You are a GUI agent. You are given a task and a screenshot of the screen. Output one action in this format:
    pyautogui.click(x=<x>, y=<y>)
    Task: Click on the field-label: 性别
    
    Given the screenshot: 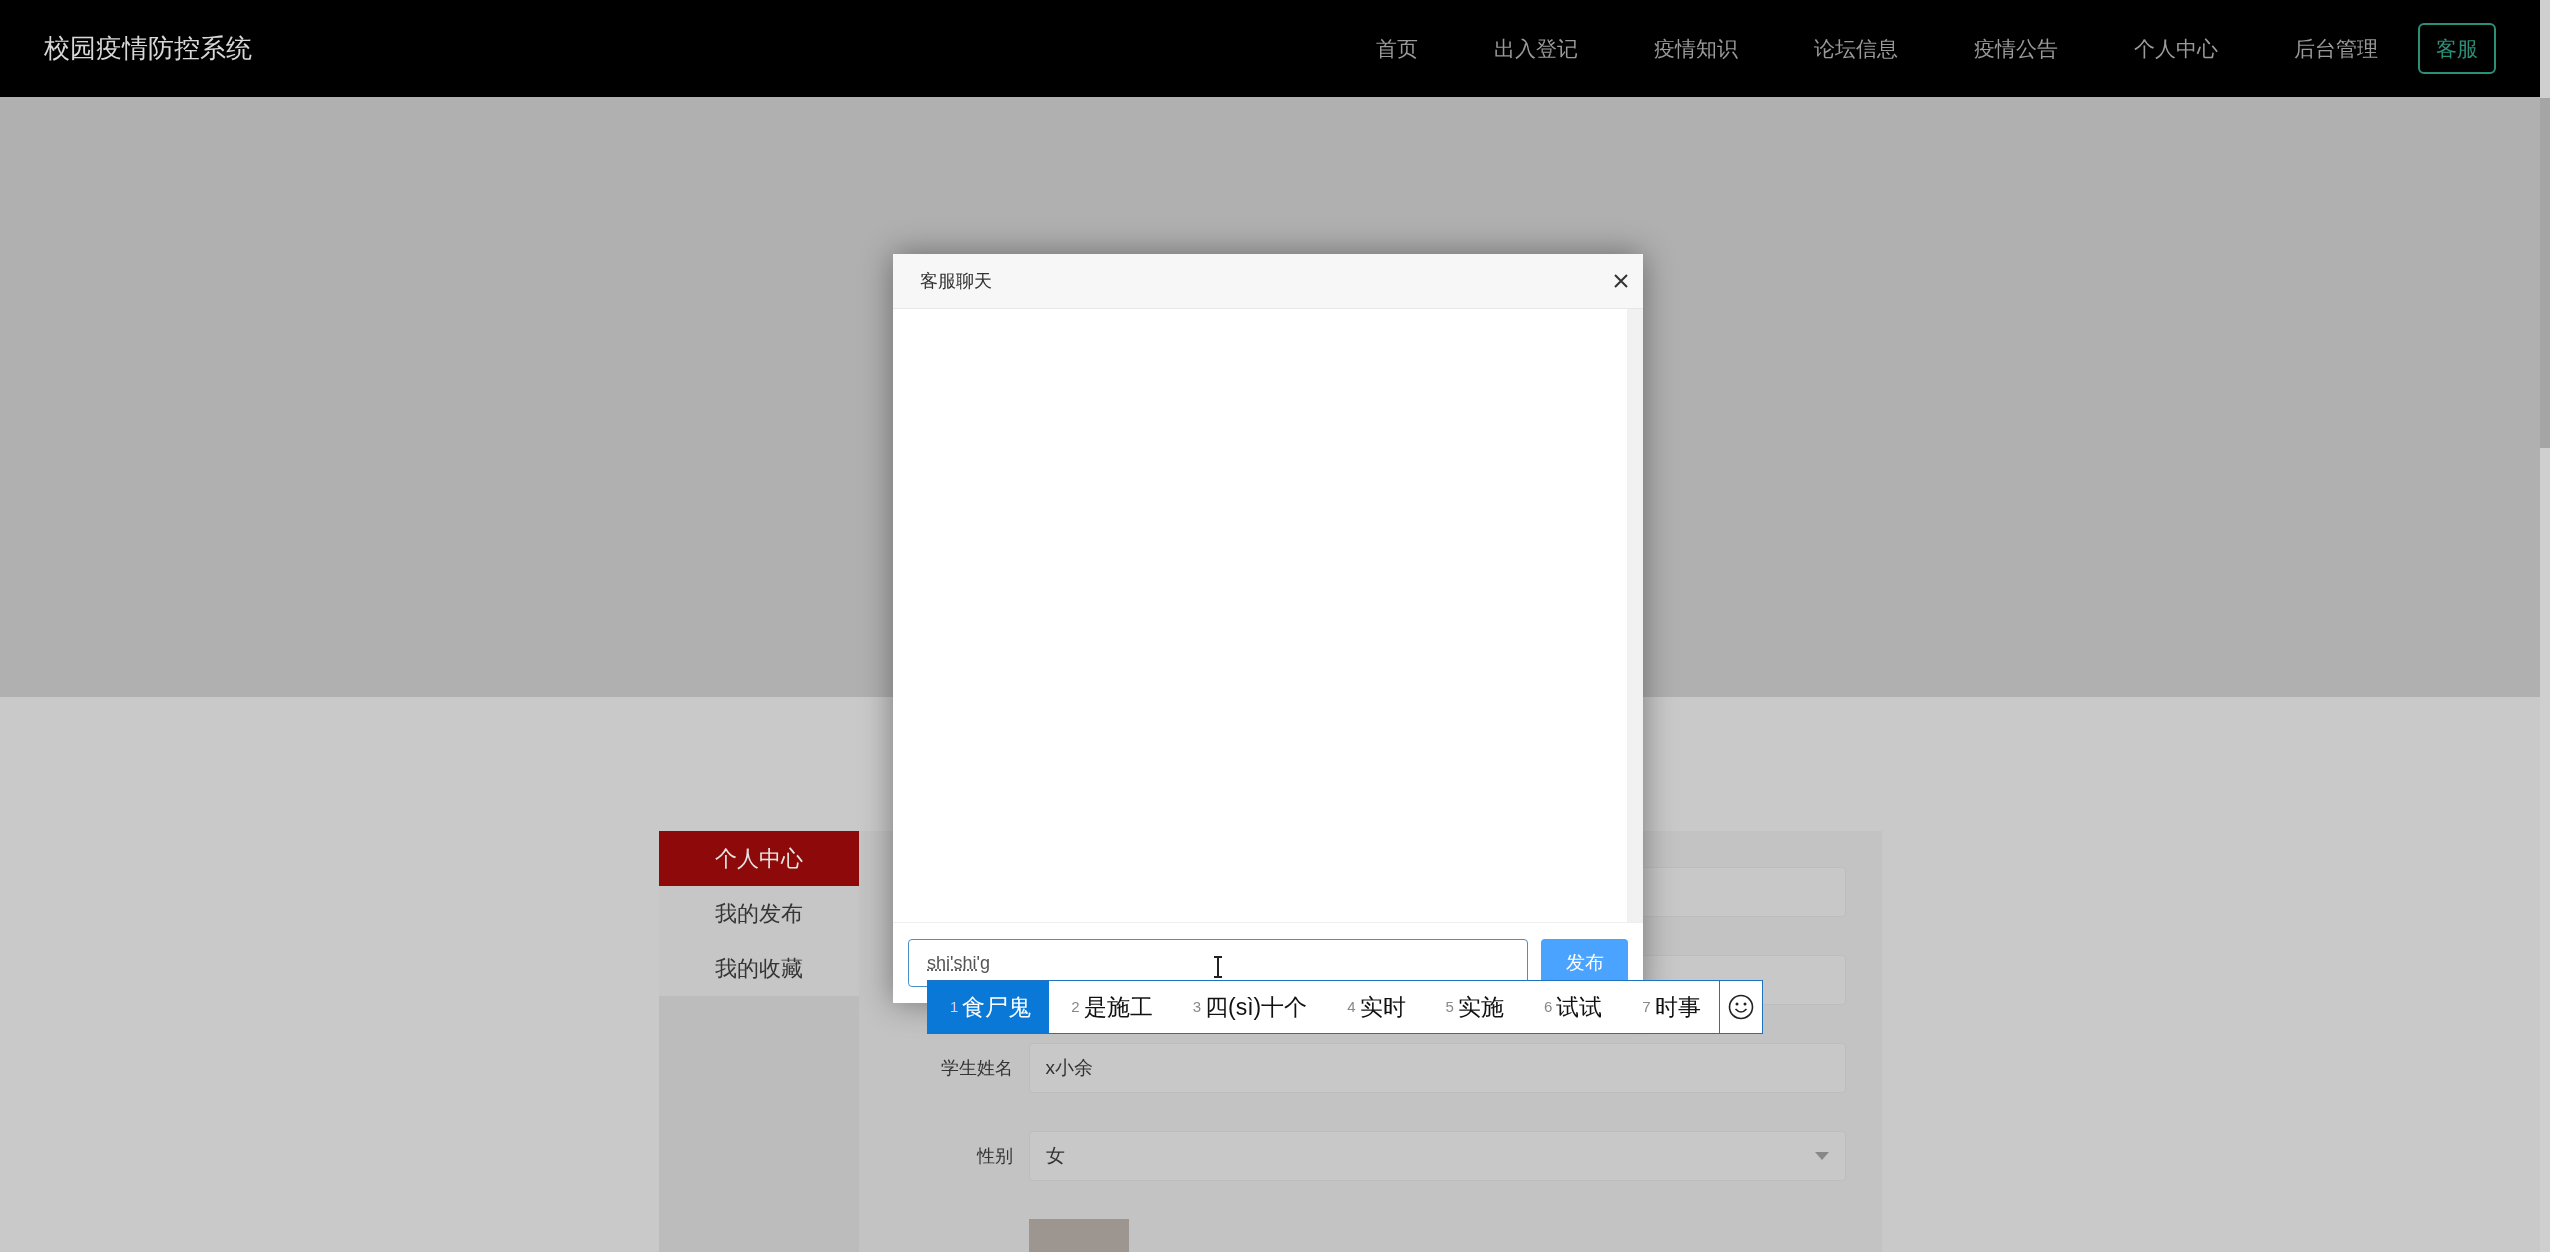 What is the action you would take?
    pyautogui.click(x=994, y=1156)
    